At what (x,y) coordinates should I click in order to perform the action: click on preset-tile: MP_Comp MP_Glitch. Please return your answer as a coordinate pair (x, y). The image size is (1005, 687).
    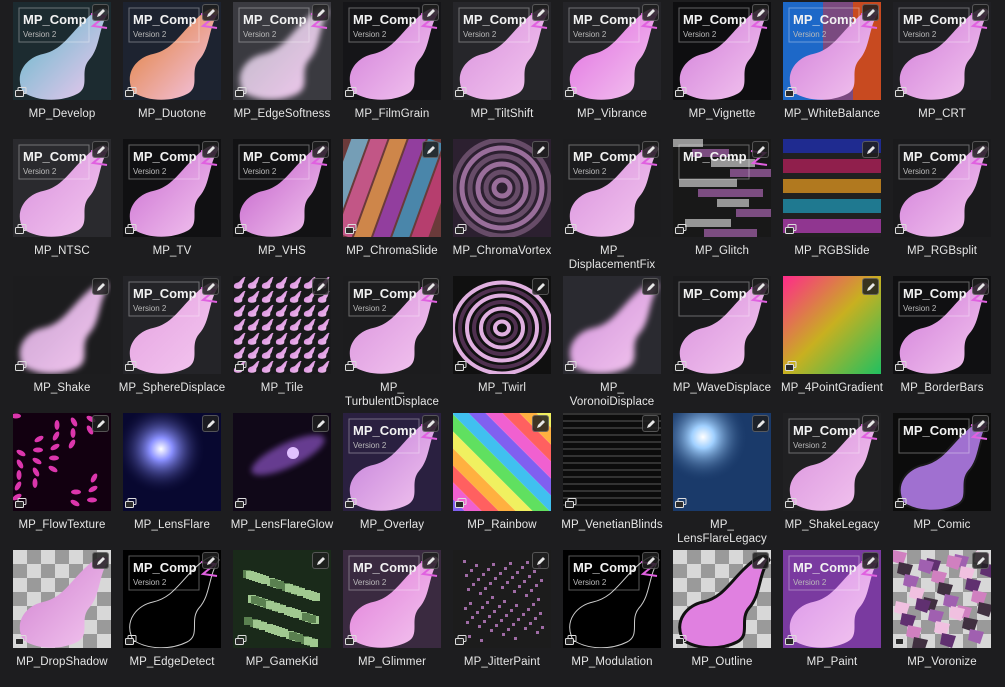
    Looking at the image, I should click on (725, 207).